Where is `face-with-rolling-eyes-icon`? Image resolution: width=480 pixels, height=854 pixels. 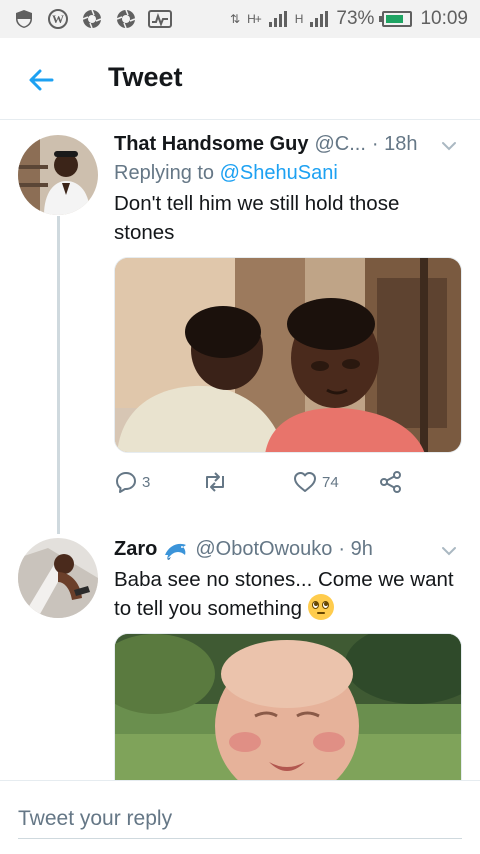
face-with-rolling-eyes-icon is located at coordinates (321, 607).